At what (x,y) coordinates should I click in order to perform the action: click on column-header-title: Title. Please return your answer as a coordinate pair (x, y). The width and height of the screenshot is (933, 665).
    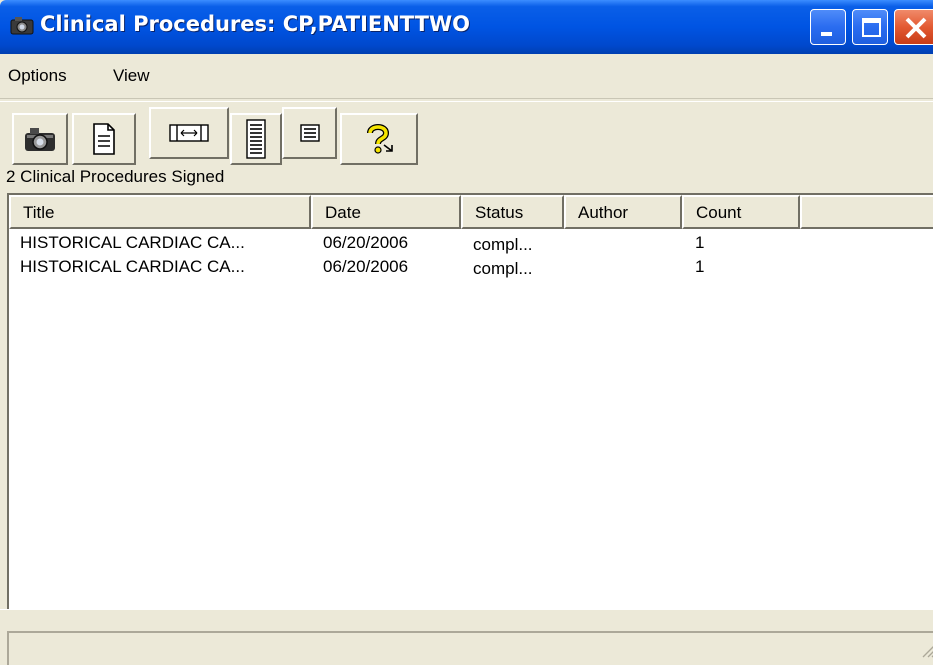
    Looking at the image, I should click on (160, 212).